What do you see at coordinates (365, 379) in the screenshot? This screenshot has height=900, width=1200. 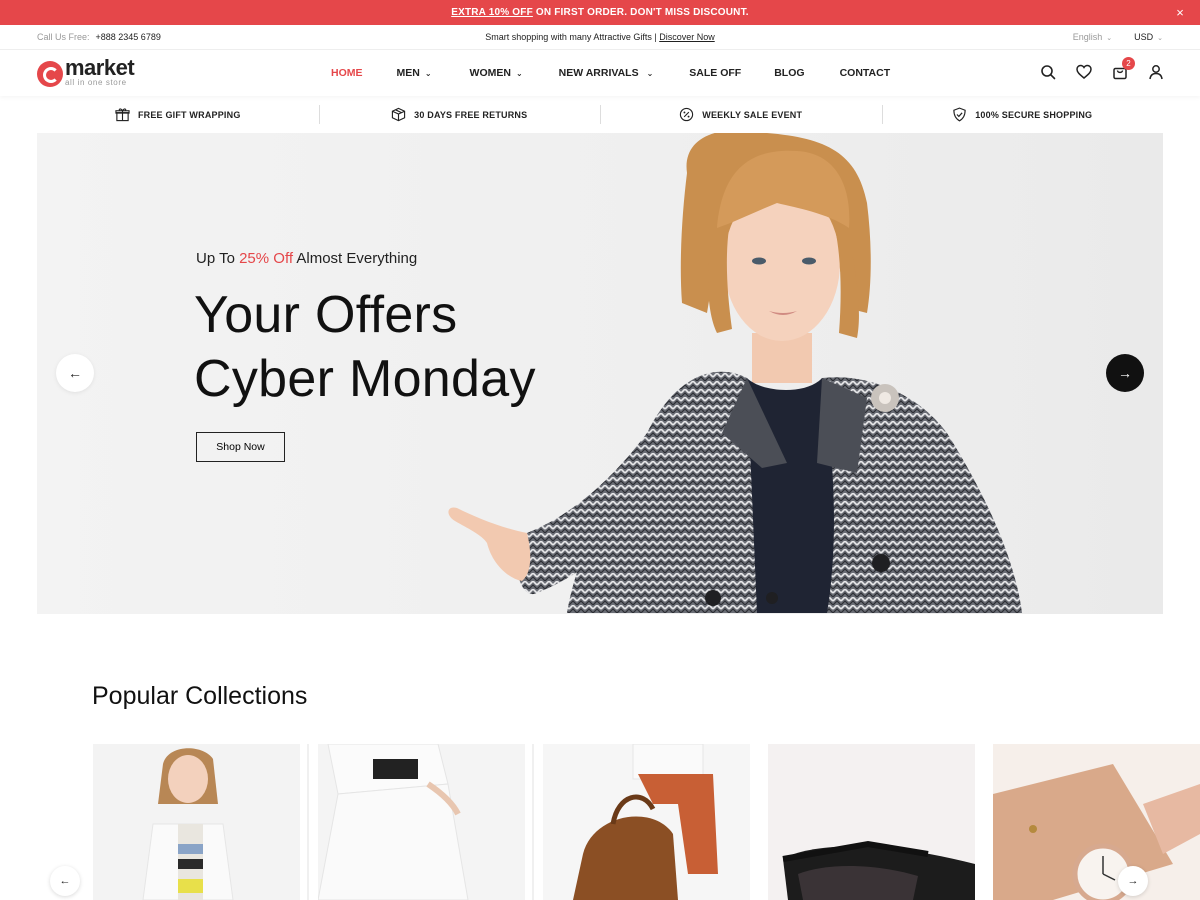 I see `hero-title-line: Cyber Monday` at bounding box center [365, 379].